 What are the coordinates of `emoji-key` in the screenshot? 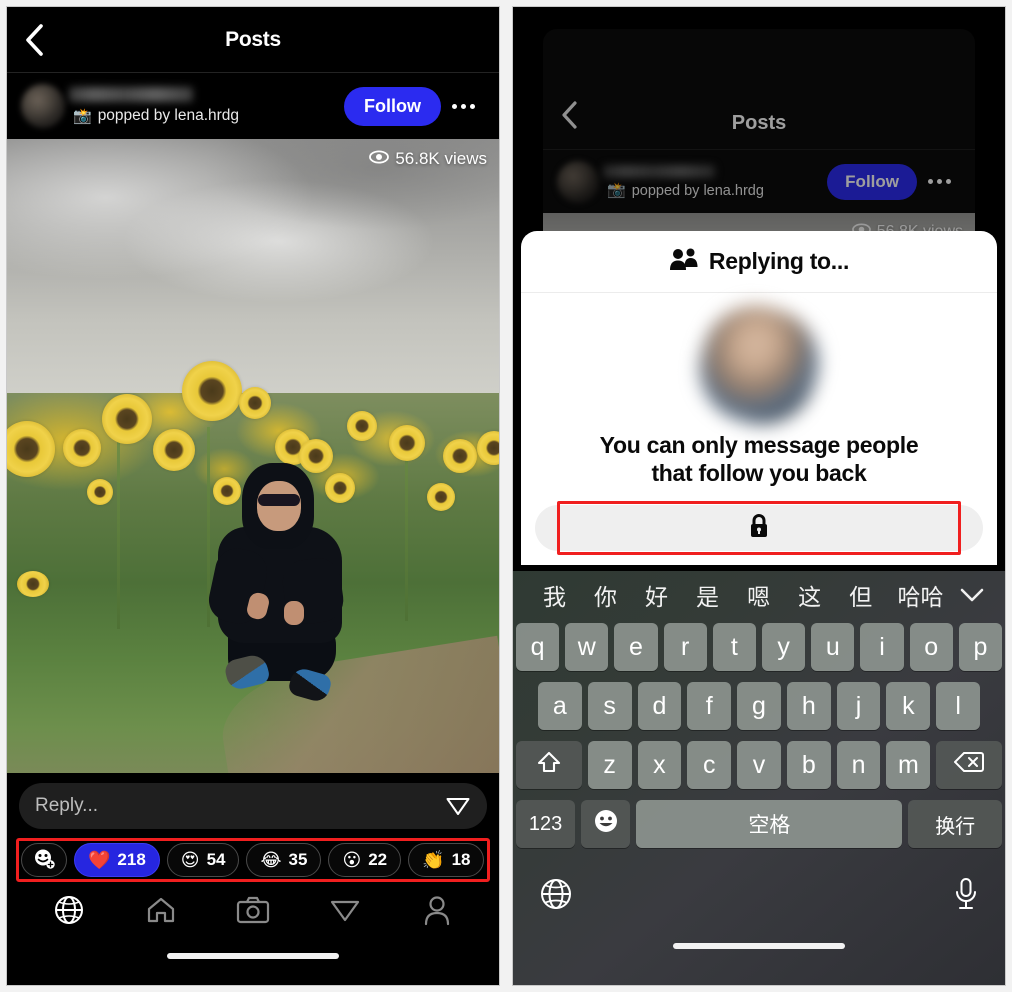 It's located at (606, 824).